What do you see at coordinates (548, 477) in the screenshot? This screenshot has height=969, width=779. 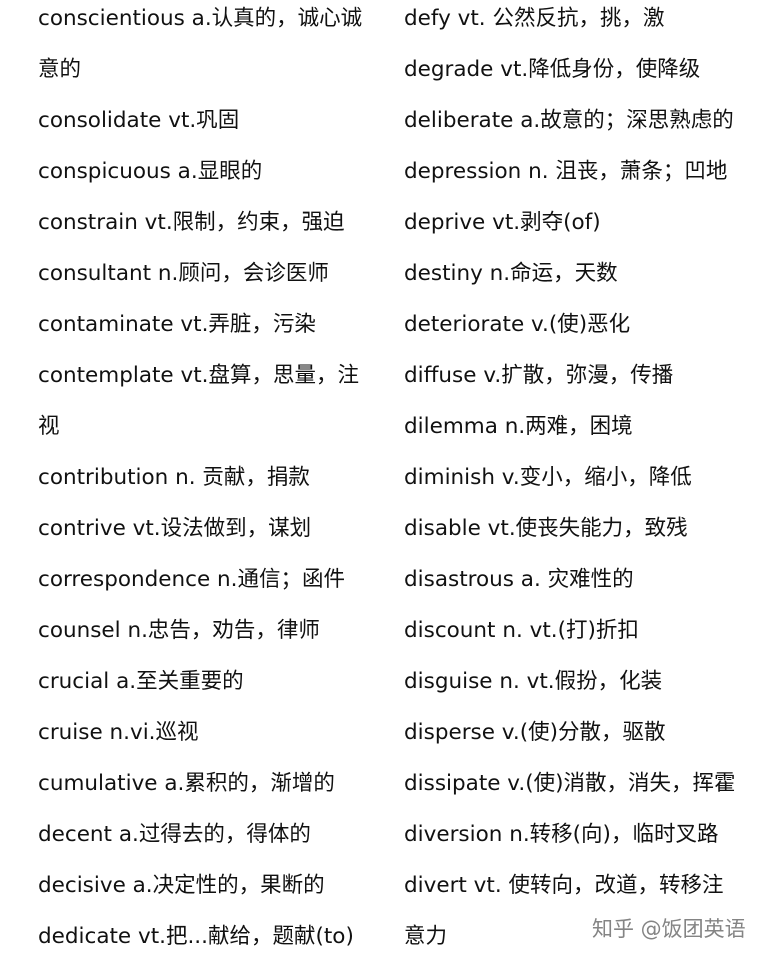 I see `vocab-line: diminish v.变小，缩小，降低` at bounding box center [548, 477].